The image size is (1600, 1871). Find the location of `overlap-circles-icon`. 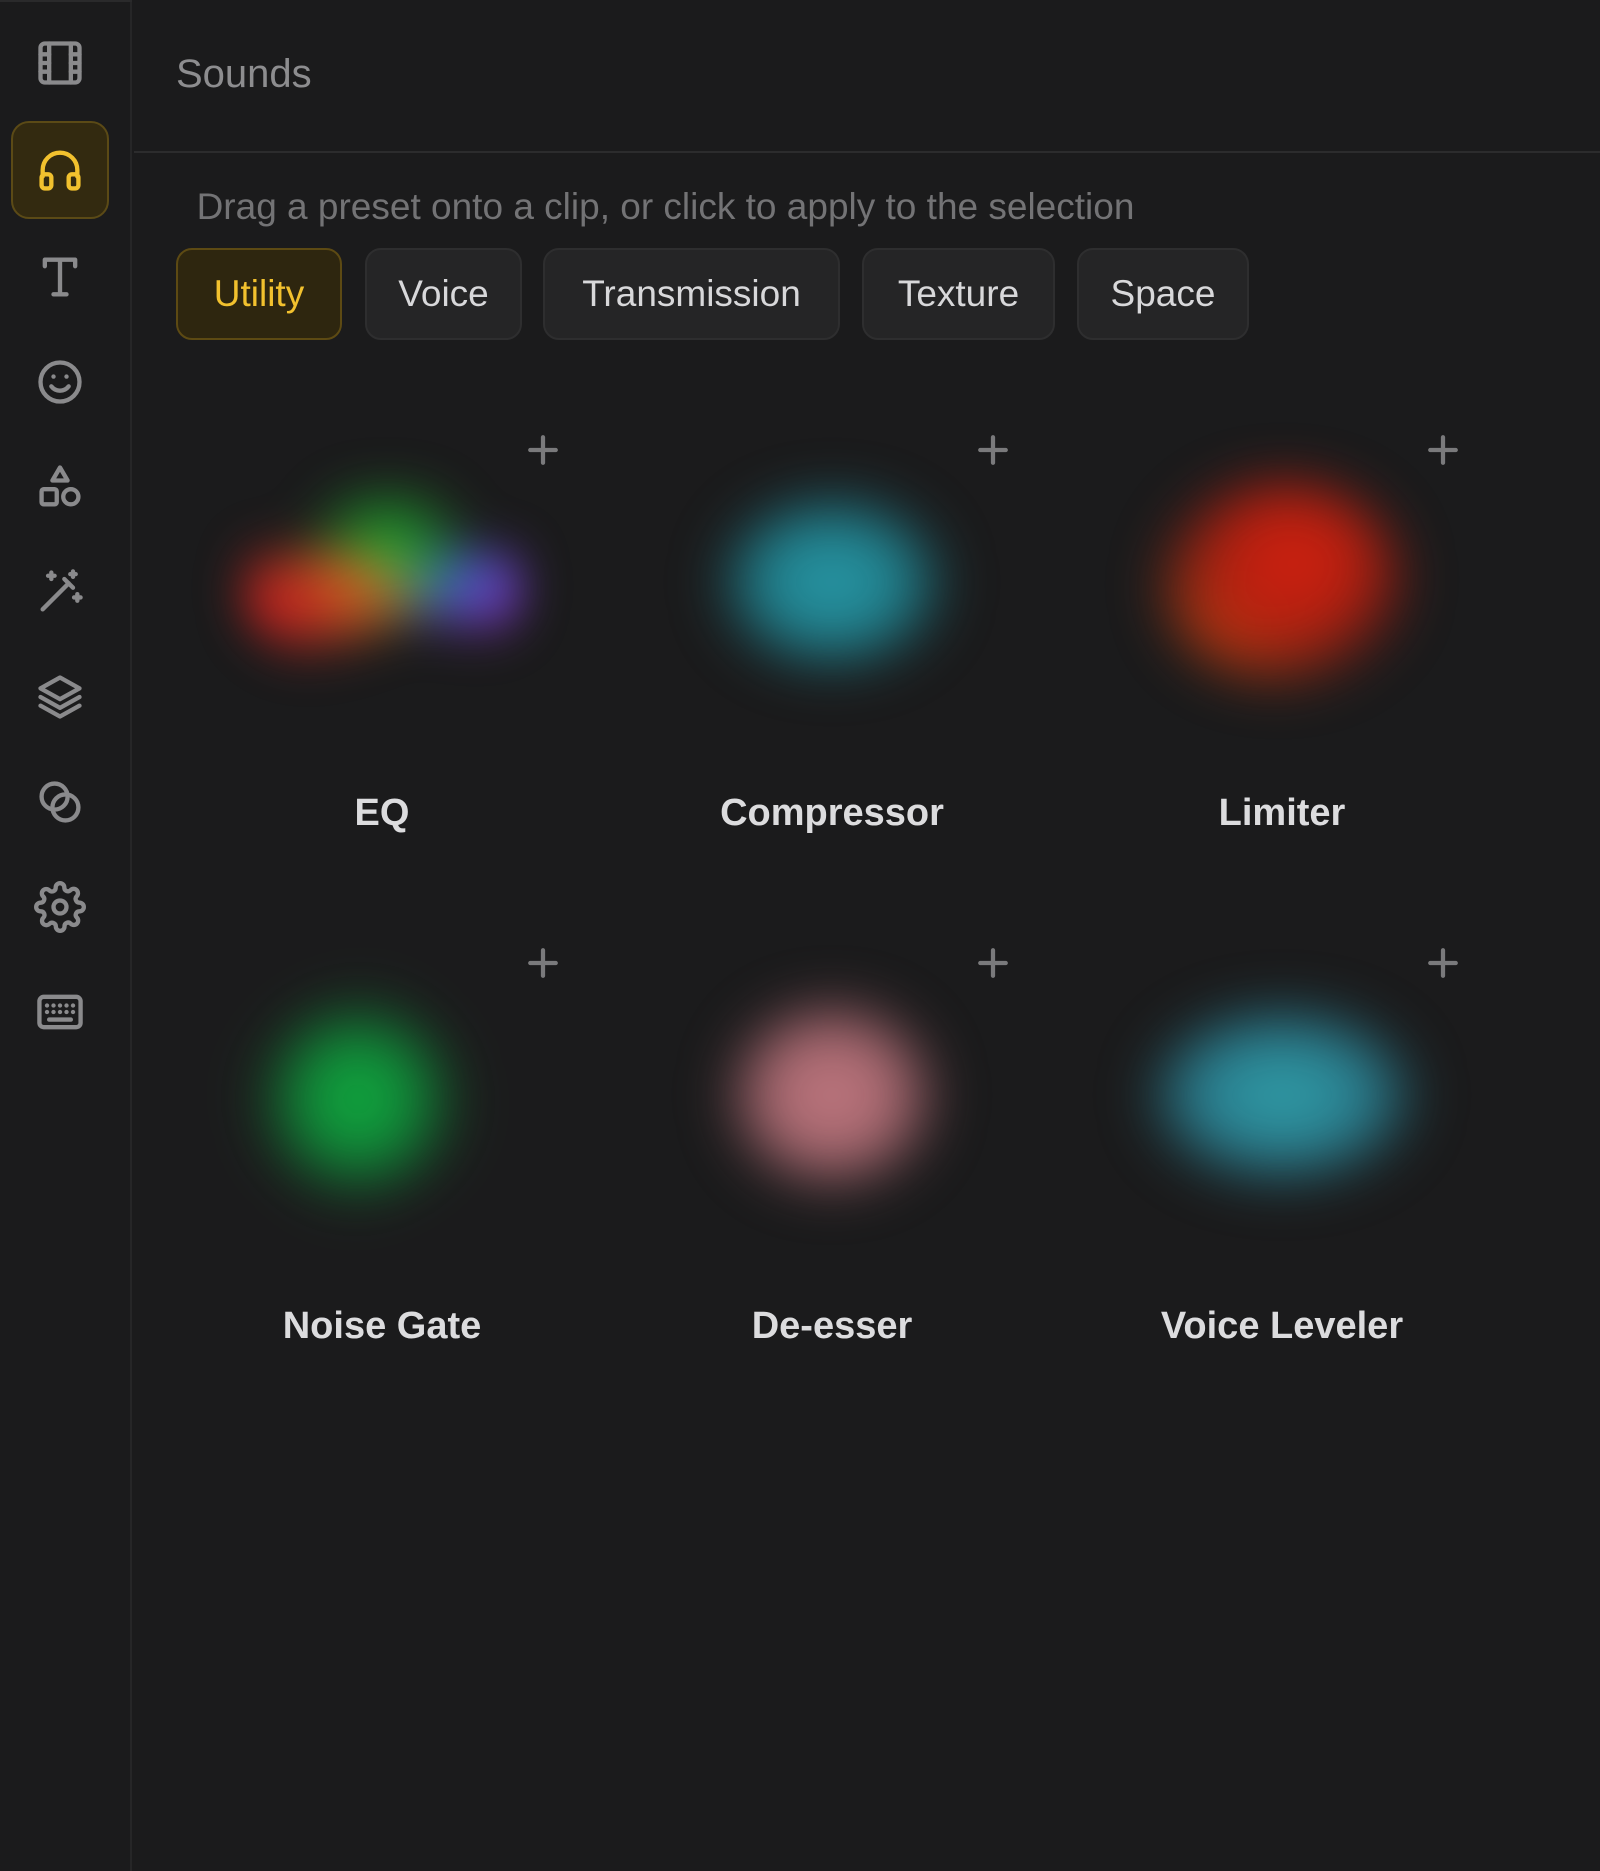

overlap-circles-icon is located at coordinates (60, 802).